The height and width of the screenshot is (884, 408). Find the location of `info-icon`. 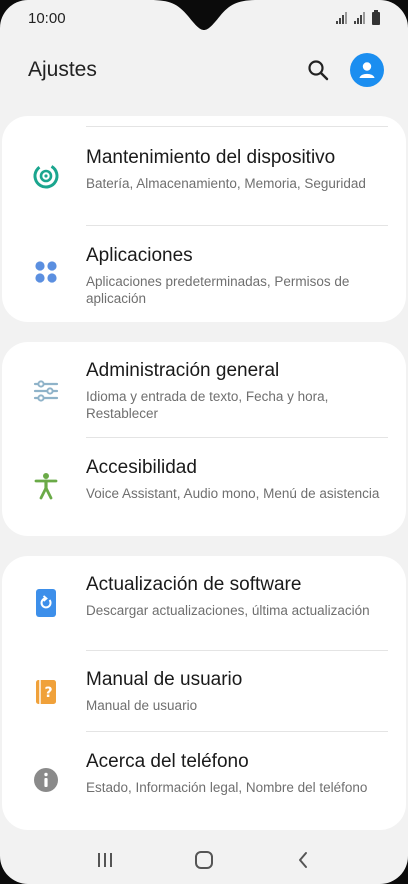

info-icon is located at coordinates (46, 780).